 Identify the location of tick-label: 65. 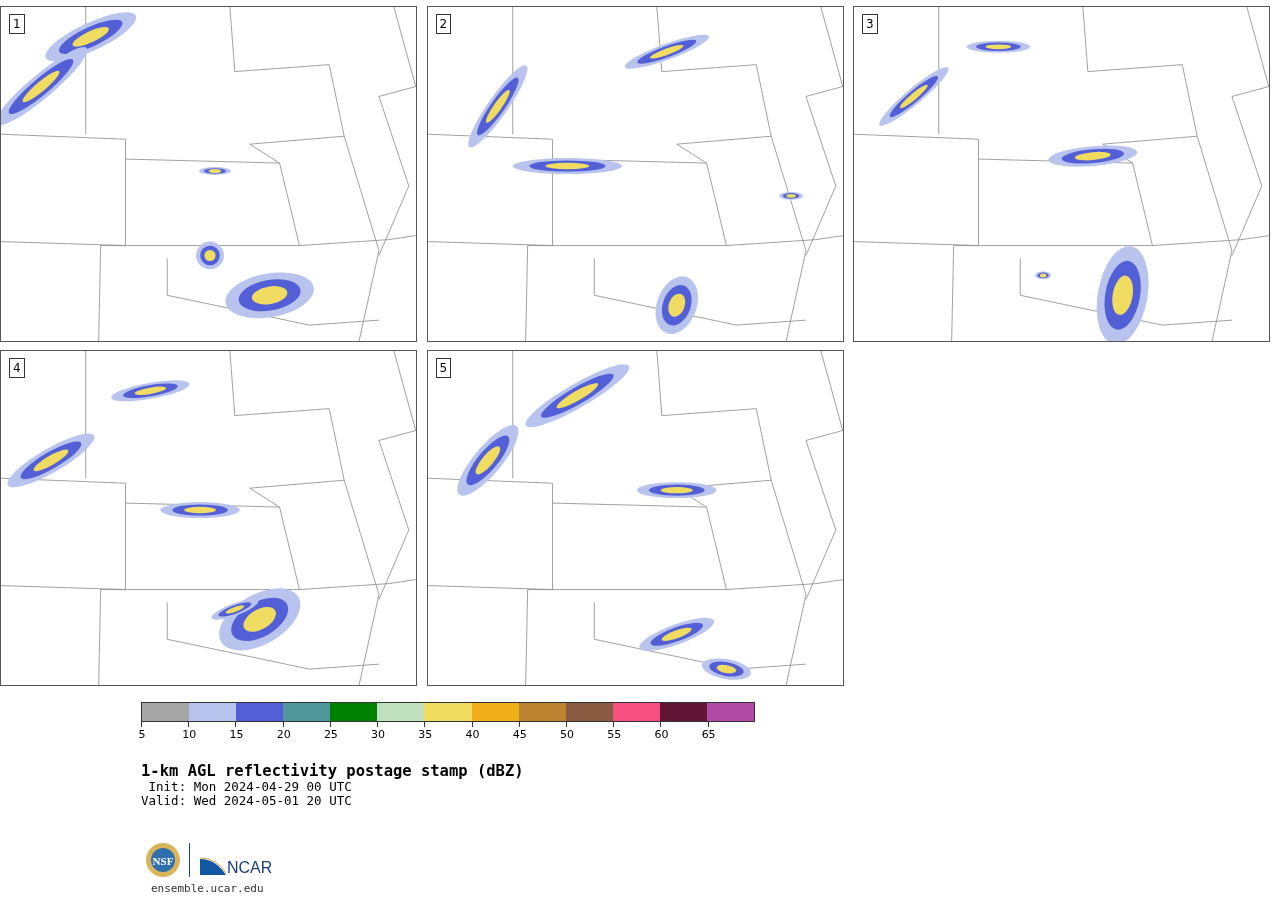
(708, 735).